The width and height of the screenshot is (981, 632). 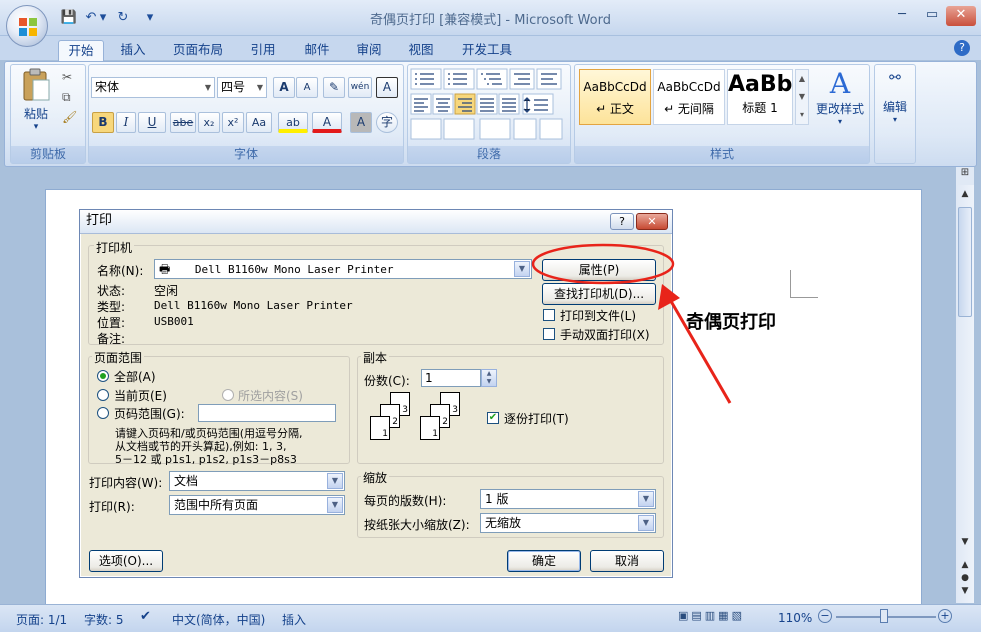 I want to click on zoom-out-icon: −, so click(x=825, y=616).